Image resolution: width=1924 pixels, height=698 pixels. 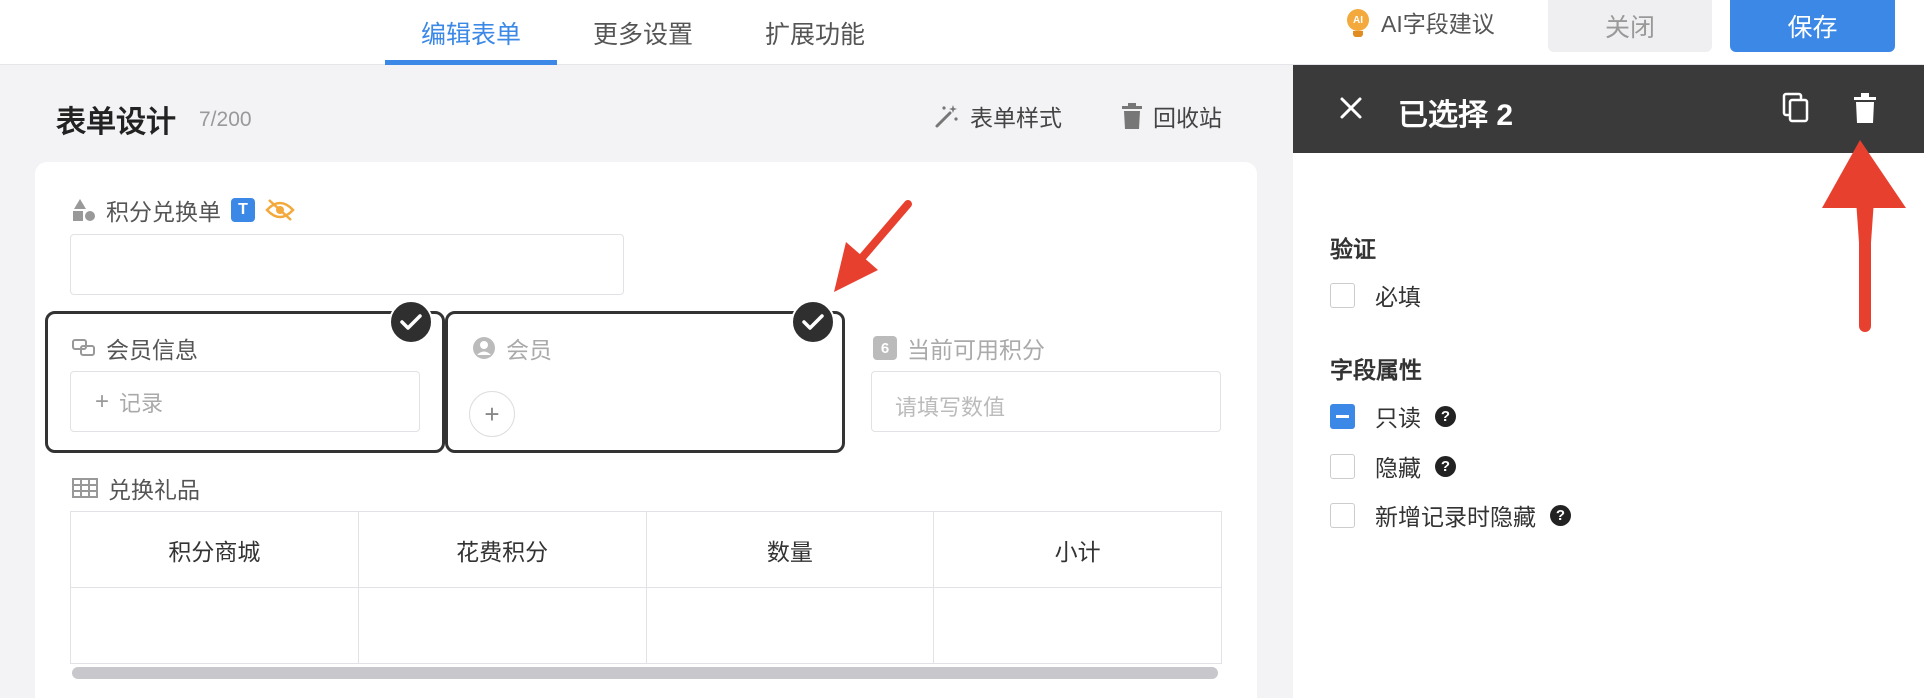 I want to click on trash-icon, so click(x=1132, y=116).